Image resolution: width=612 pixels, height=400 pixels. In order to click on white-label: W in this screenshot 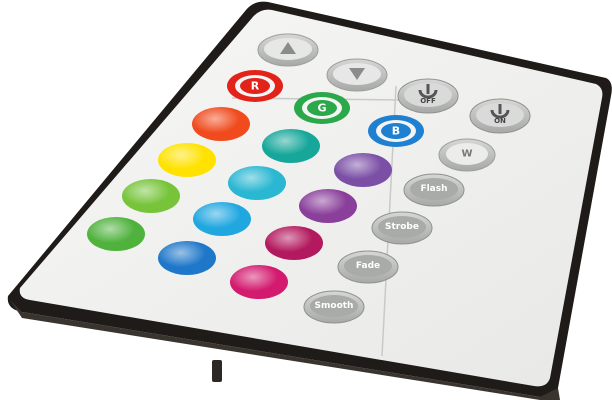, I will do `click(466, 154)`.